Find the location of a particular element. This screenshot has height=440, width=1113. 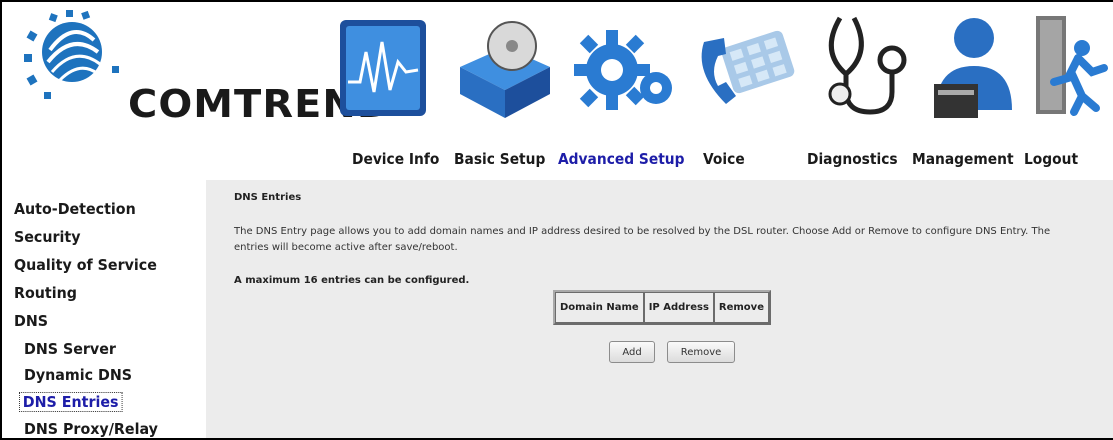

nav-advanced-setup: Advanced Setup is located at coordinates (621, 159).